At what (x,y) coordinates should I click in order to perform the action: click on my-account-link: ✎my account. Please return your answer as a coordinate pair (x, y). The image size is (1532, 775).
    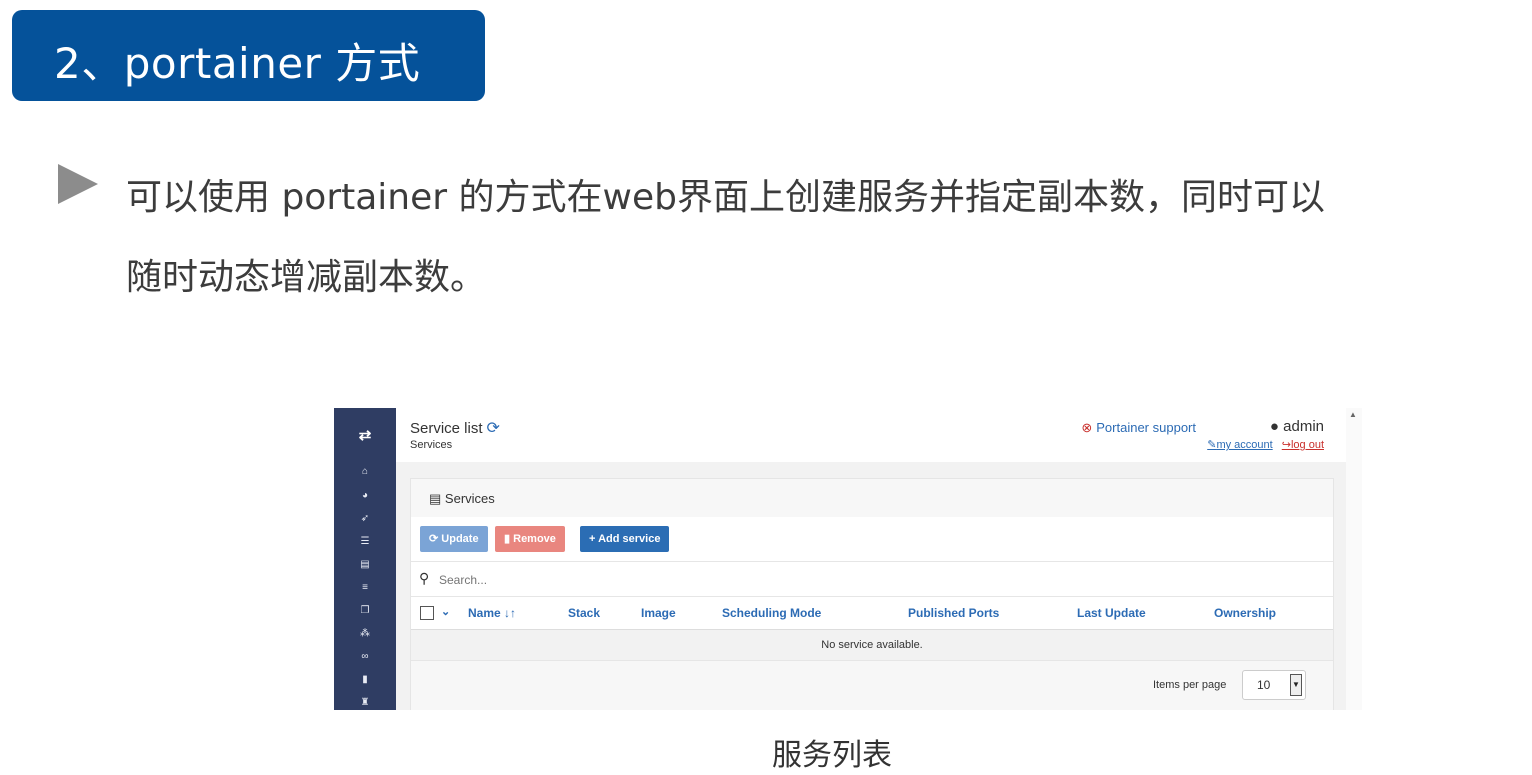
    Looking at the image, I should click on (1239, 445).